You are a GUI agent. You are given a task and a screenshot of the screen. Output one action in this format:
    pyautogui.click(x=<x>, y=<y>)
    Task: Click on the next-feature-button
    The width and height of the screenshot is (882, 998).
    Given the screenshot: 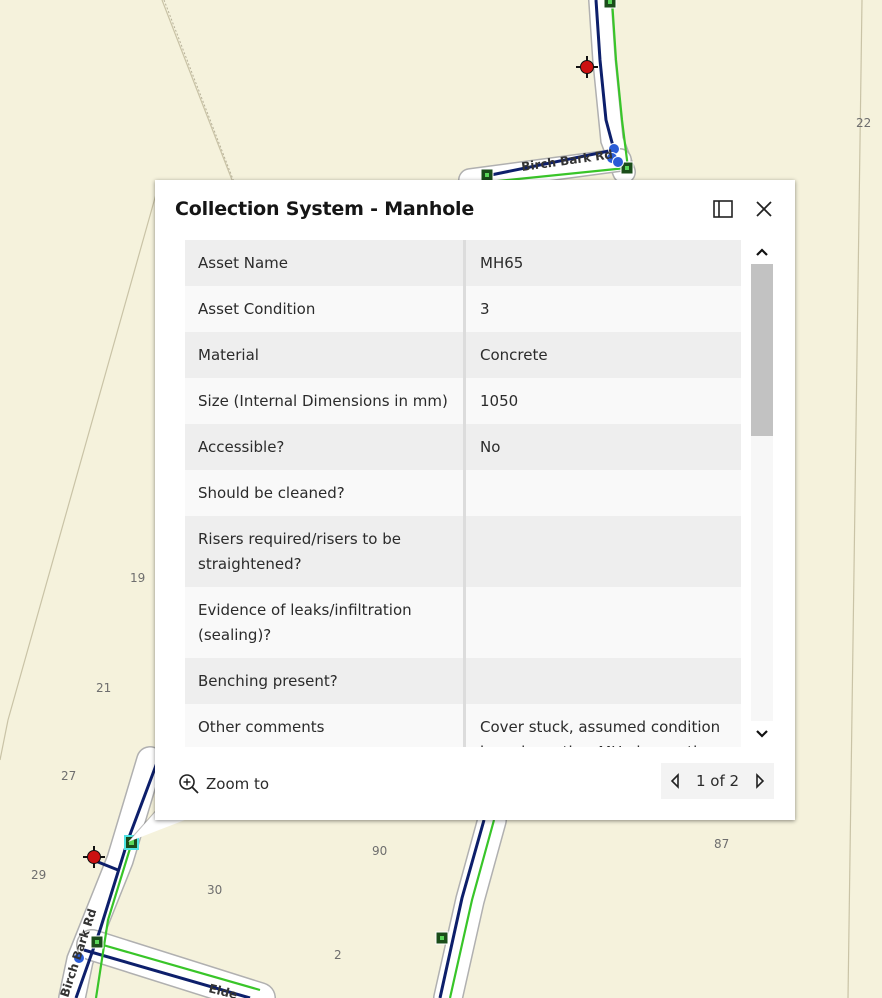 What is the action you would take?
    pyautogui.click(x=760, y=781)
    